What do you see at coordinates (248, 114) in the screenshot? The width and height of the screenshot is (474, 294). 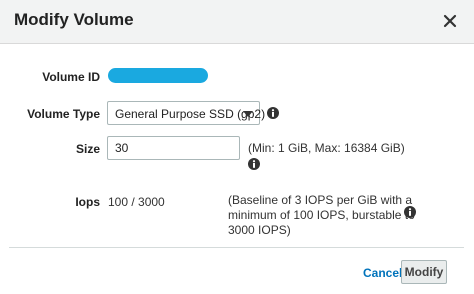 I see `chevron-down-icon` at bounding box center [248, 114].